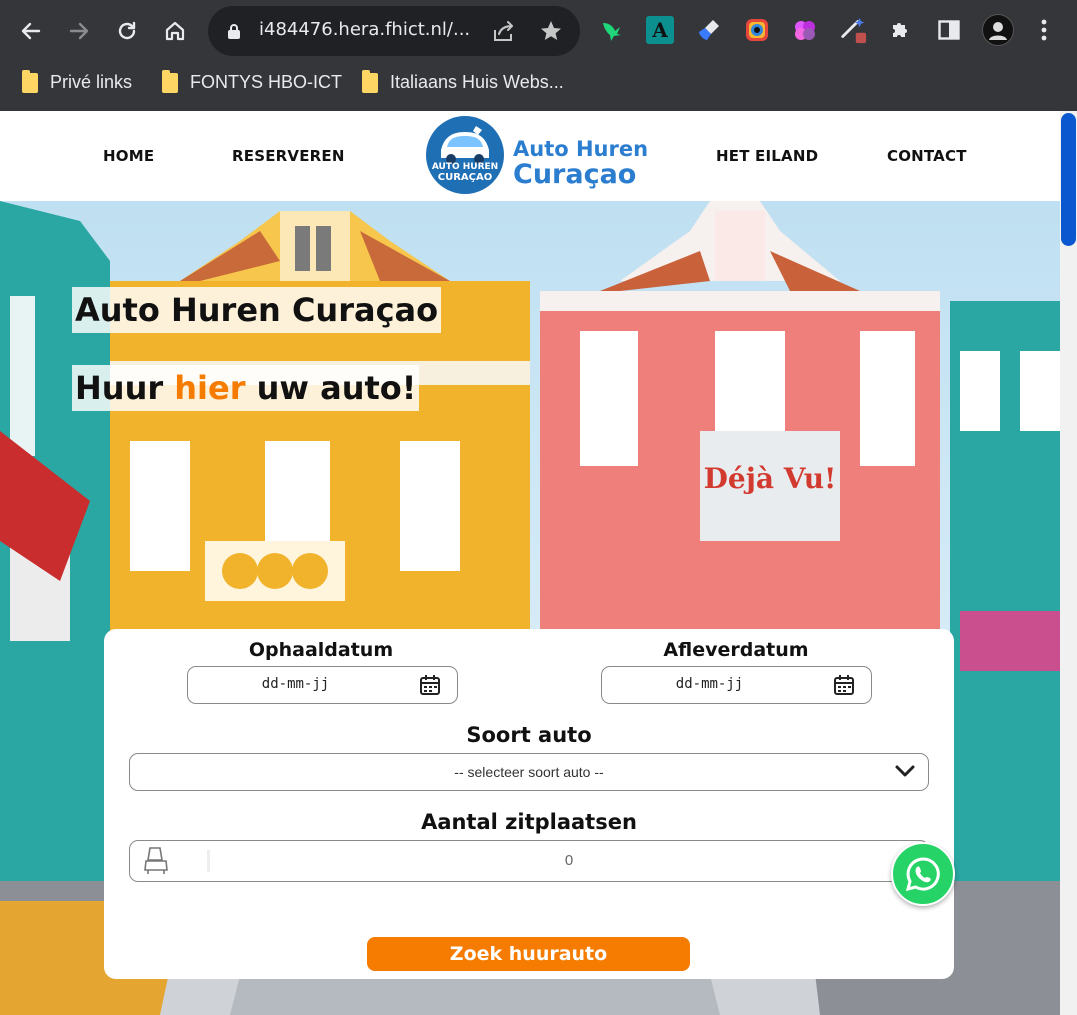 The width and height of the screenshot is (1077, 1015). I want to click on browser-menu-button, so click(1044, 30).